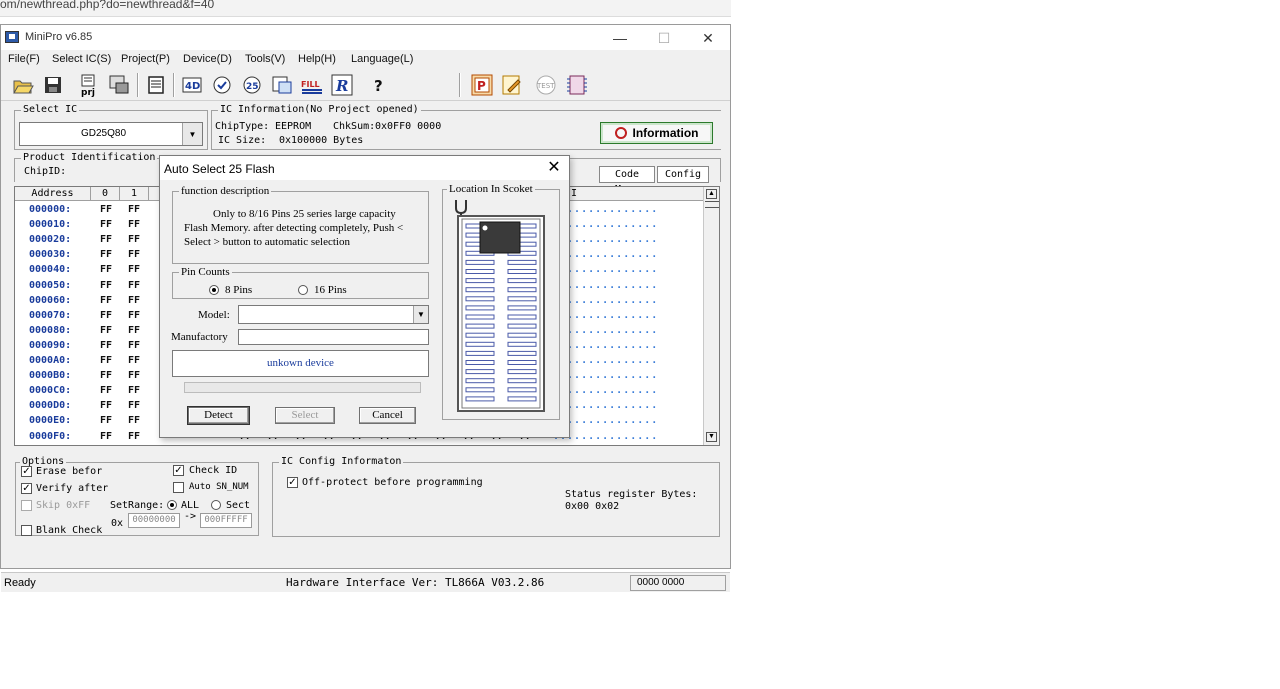 This screenshot has width=1280, height=689. I want to click on blank-check-checkbox, so click(26, 530).